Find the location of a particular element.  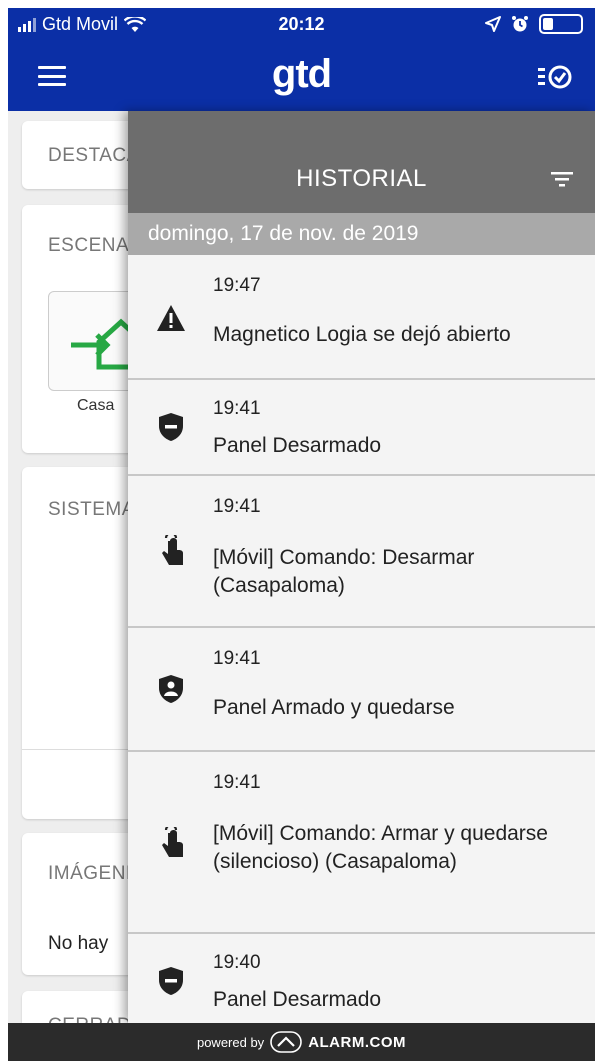

alarm-clock-icon is located at coordinates (520, 24).